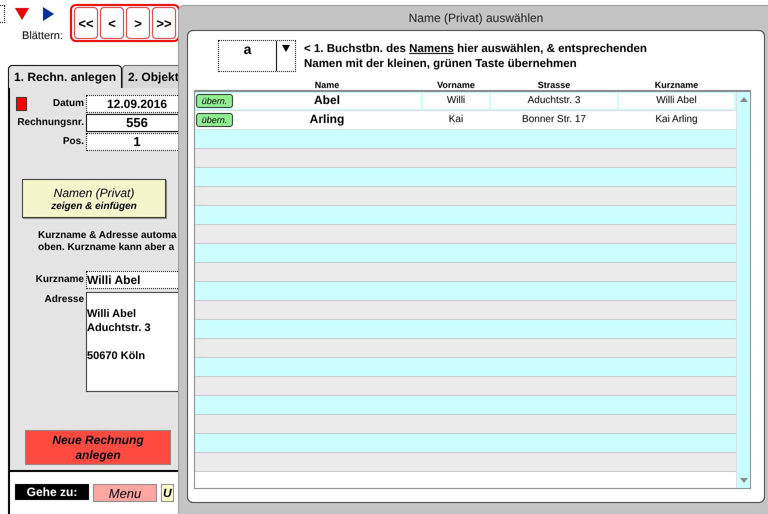 The height and width of the screenshot is (514, 768). What do you see at coordinates (64, 300) in the screenshot?
I see `address-label: Adresse` at bounding box center [64, 300].